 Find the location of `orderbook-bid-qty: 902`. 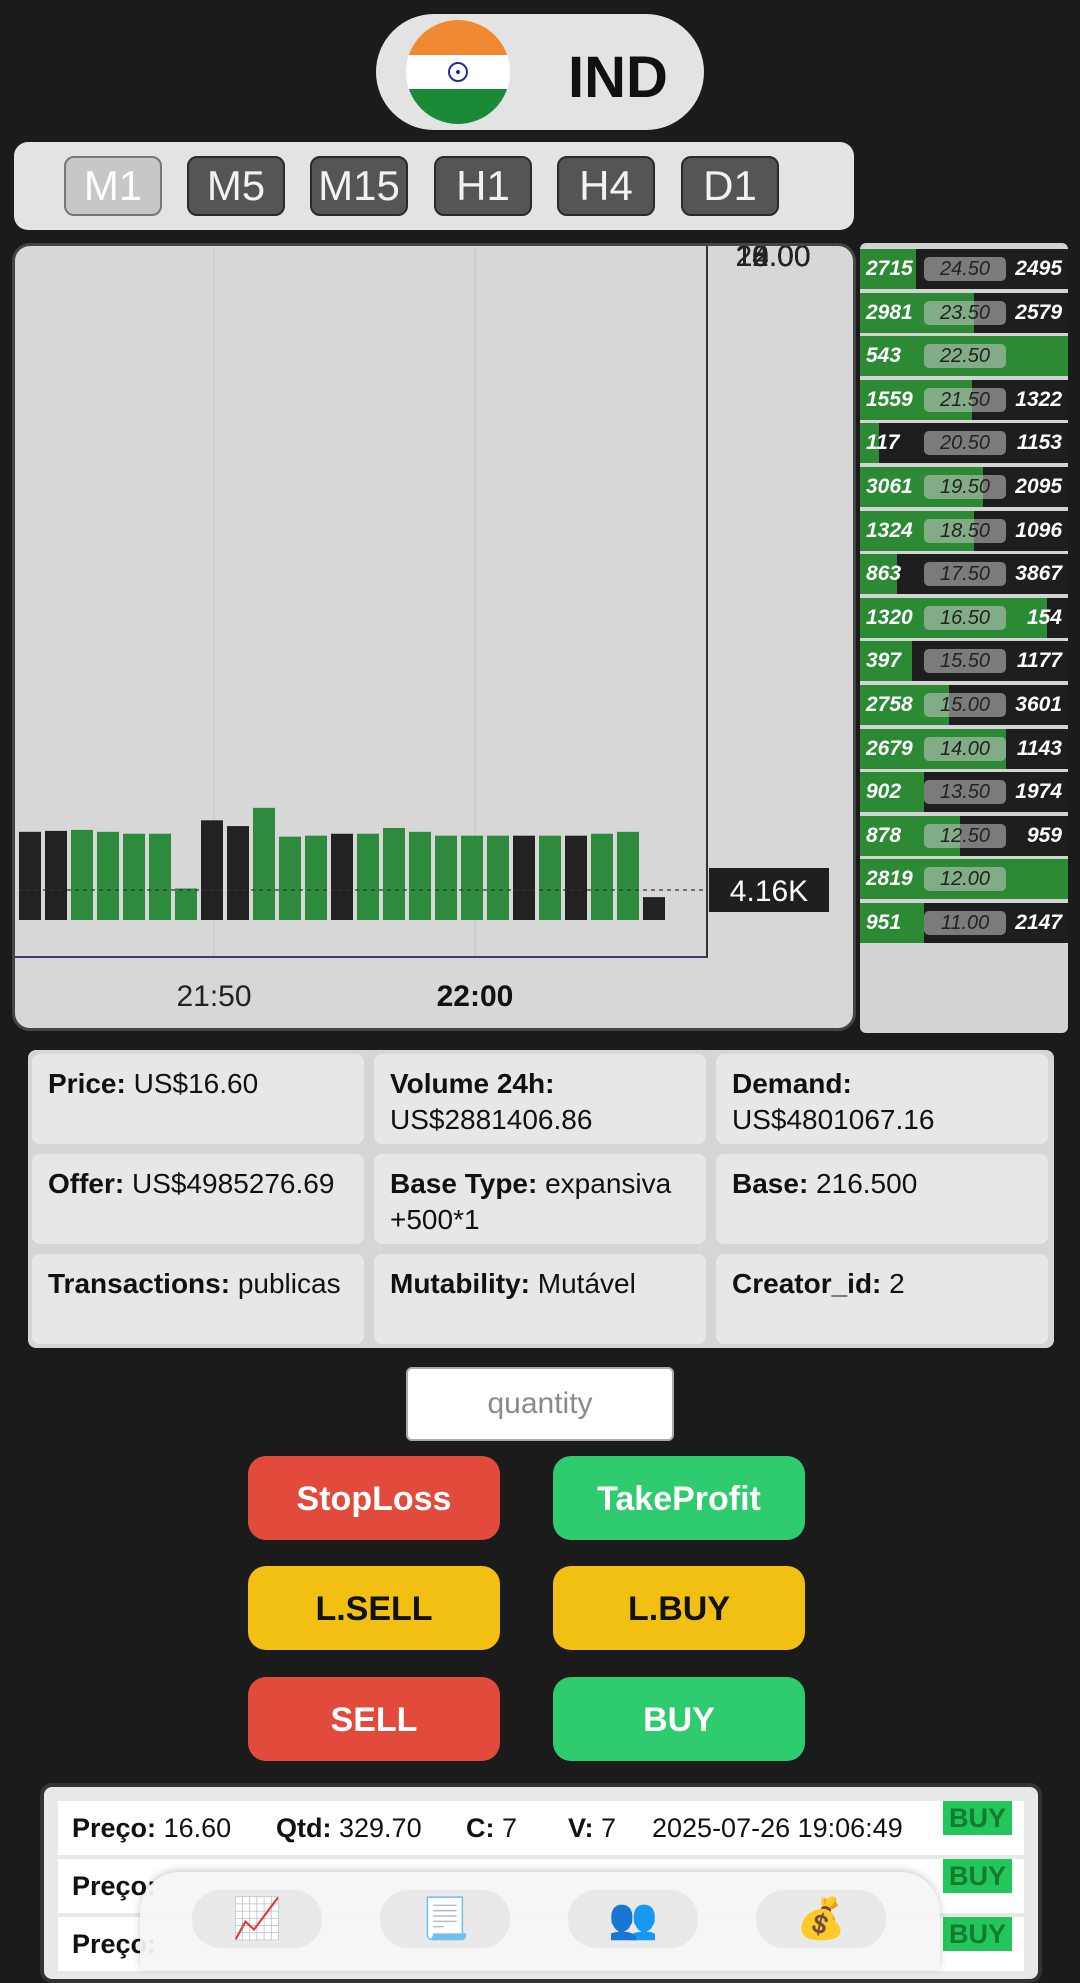

orderbook-bid-qty: 902 is located at coordinates (884, 792).